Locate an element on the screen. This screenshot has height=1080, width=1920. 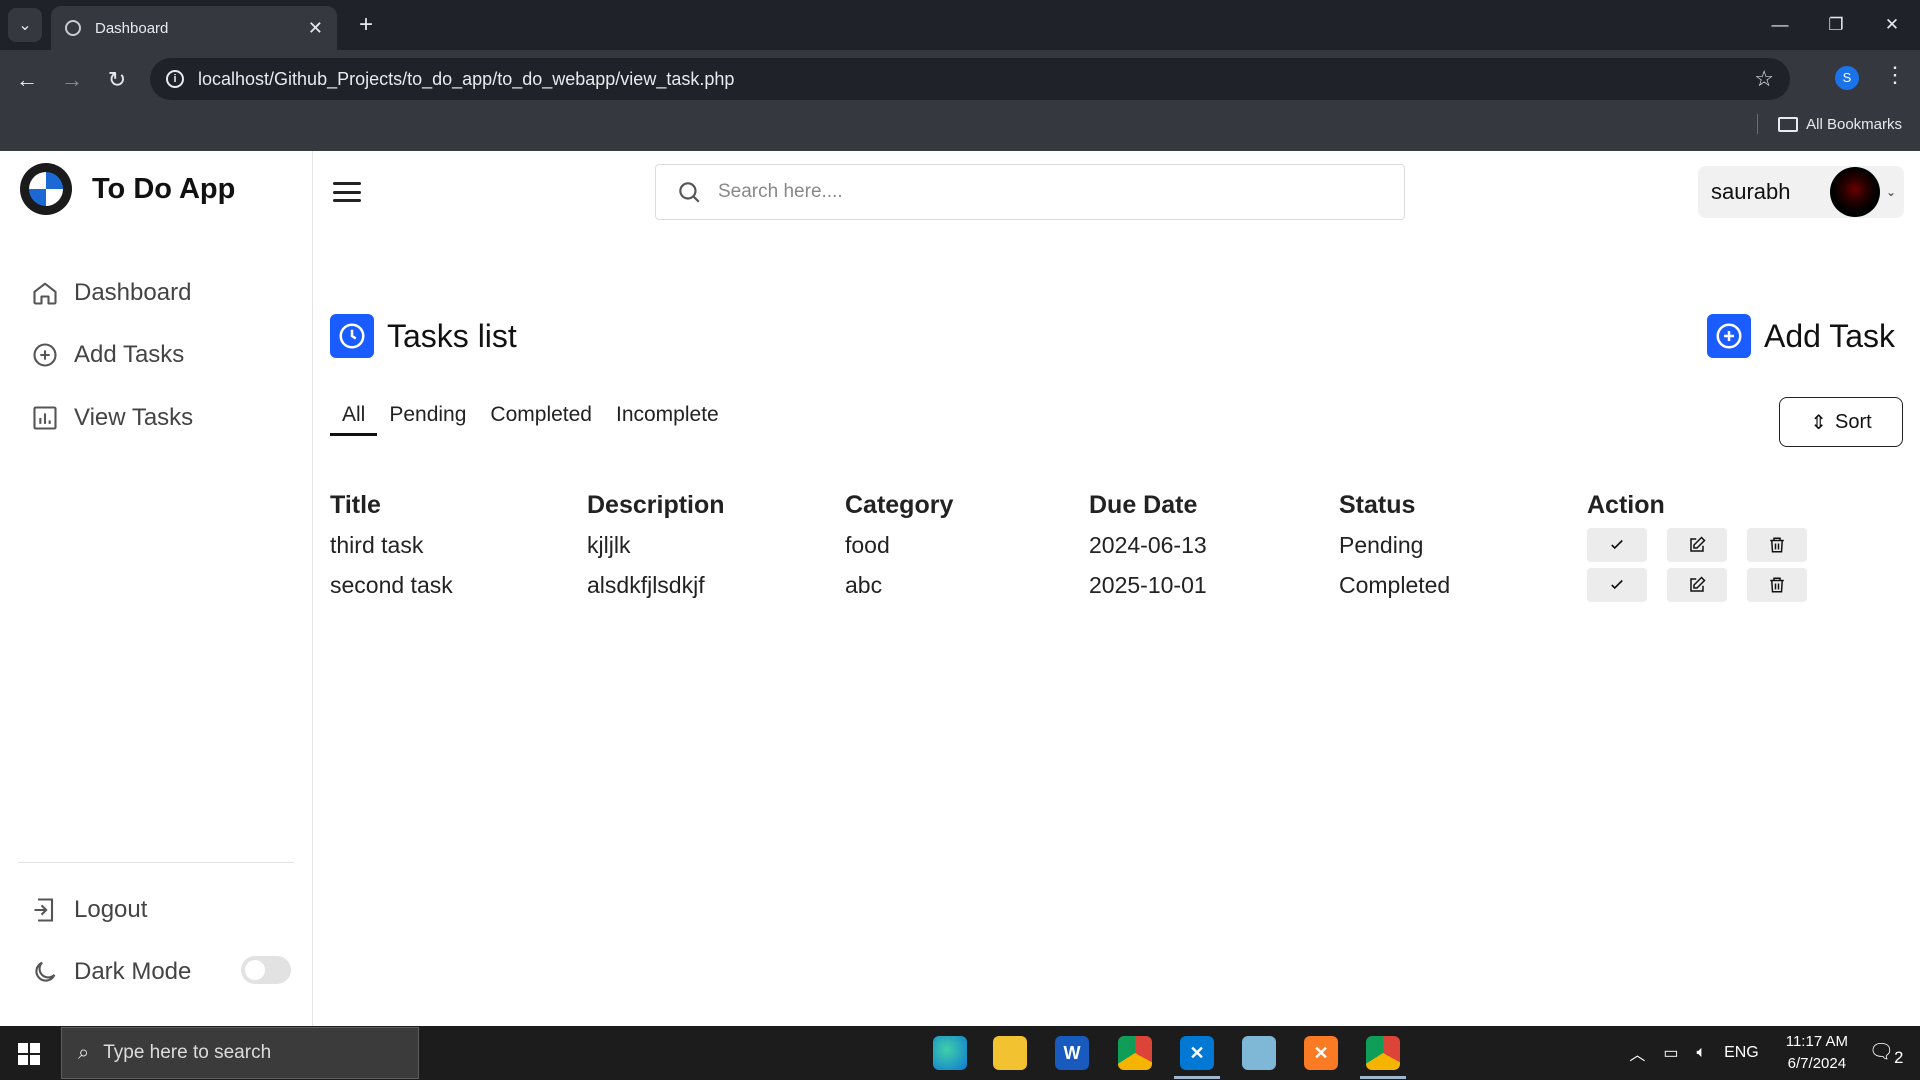
new-tab-button: + is located at coordinates (366, 25).